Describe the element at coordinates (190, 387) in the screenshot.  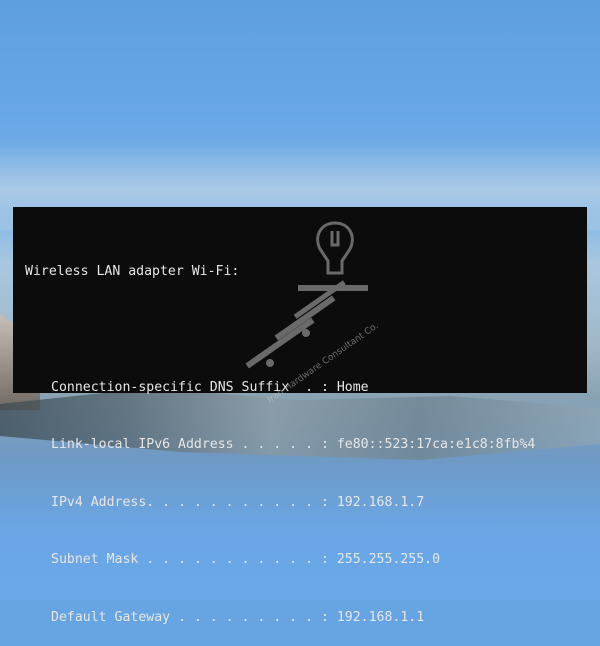
I see `dns-suffix-label: Connection-specific DNS Suffix . :` at that location.